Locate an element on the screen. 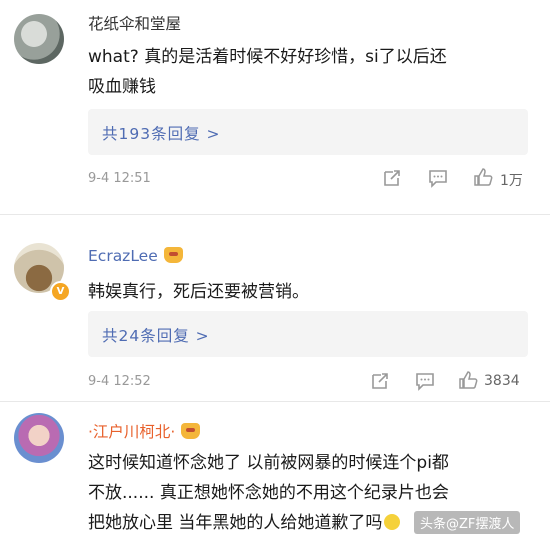 Image resolution: width=550 pixels, height=543 pixels. crown-icon is located at coordinates (191, 431).